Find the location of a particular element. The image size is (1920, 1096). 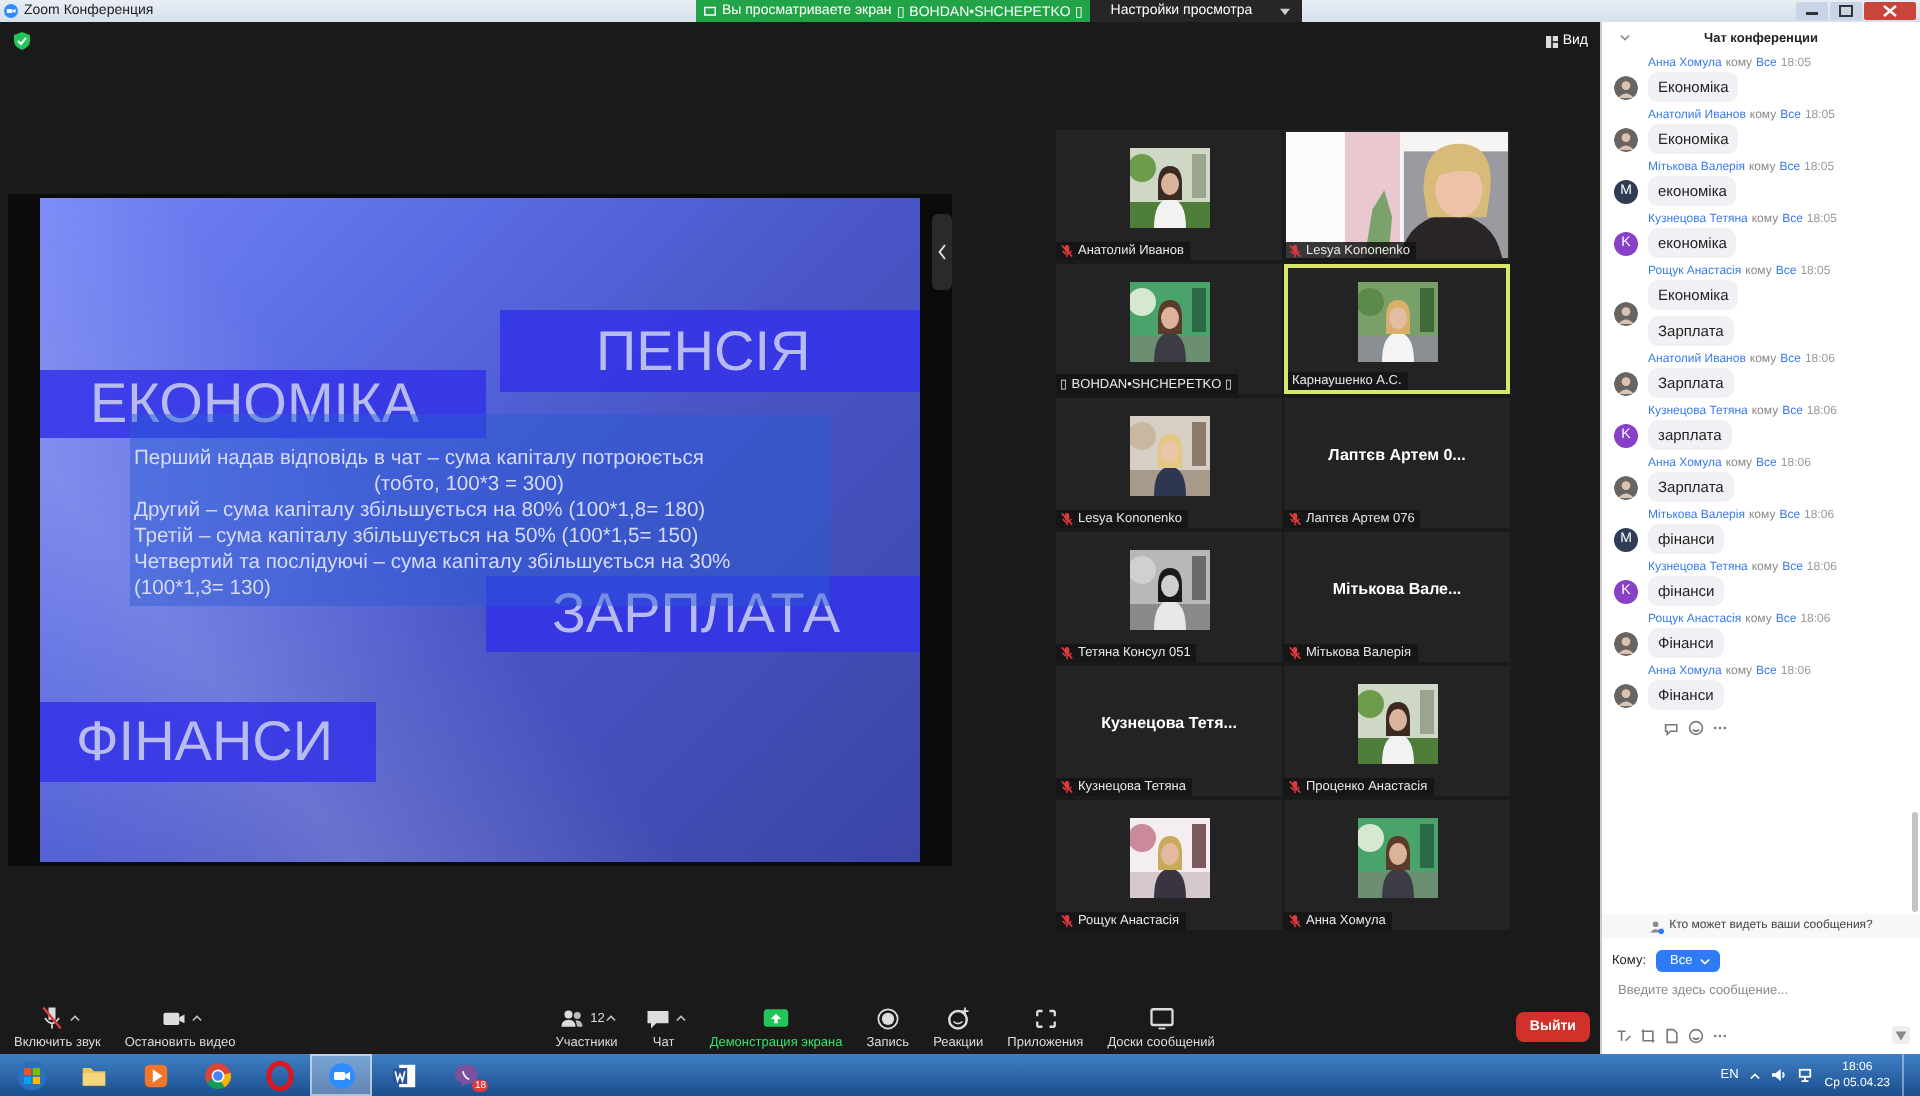

opera-icon is located at coordinates (279, 1075).